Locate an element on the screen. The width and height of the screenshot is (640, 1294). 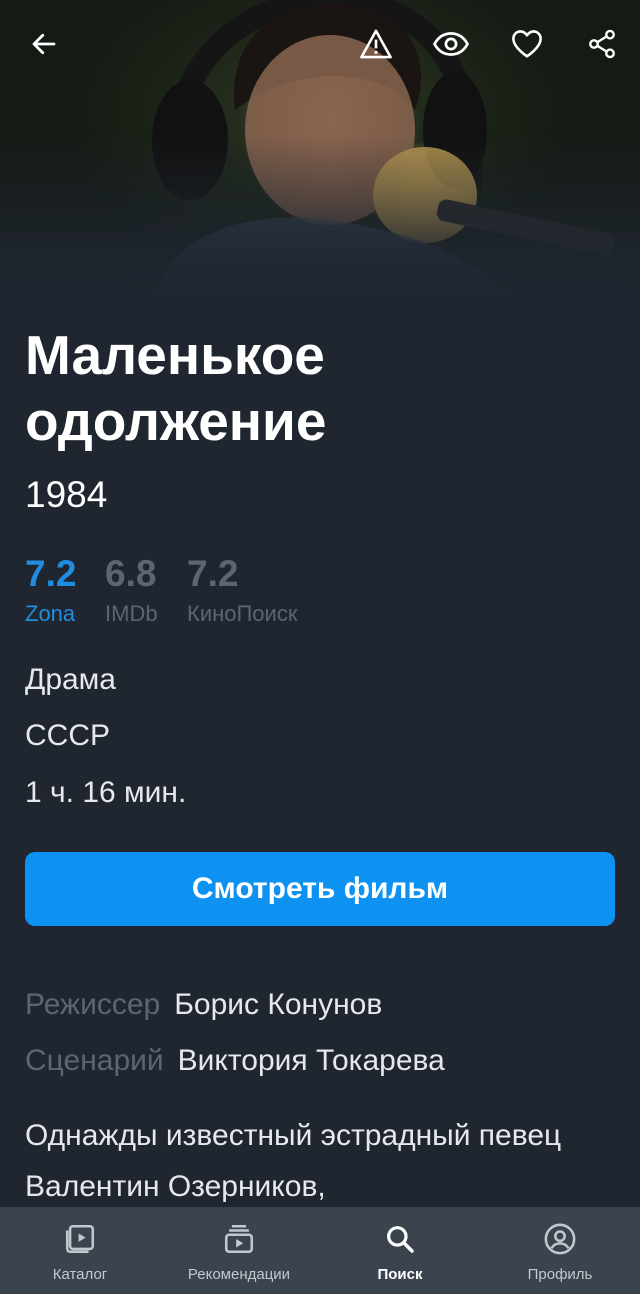
nav-label: Рекомендации is located at coordinates (239, 1274).